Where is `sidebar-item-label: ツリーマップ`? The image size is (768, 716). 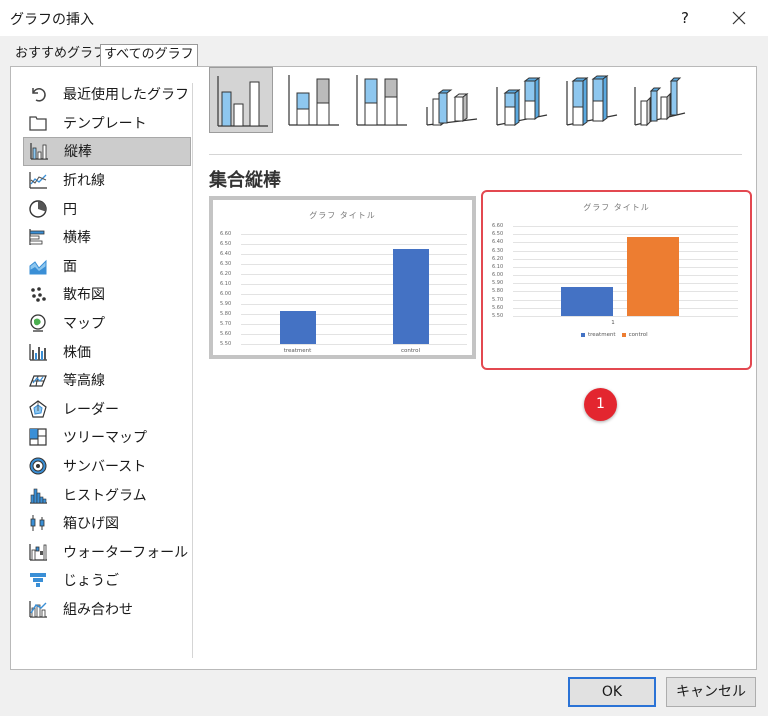
sidebar-item-label: ツリーマップ is located at coordinates (105, 438).